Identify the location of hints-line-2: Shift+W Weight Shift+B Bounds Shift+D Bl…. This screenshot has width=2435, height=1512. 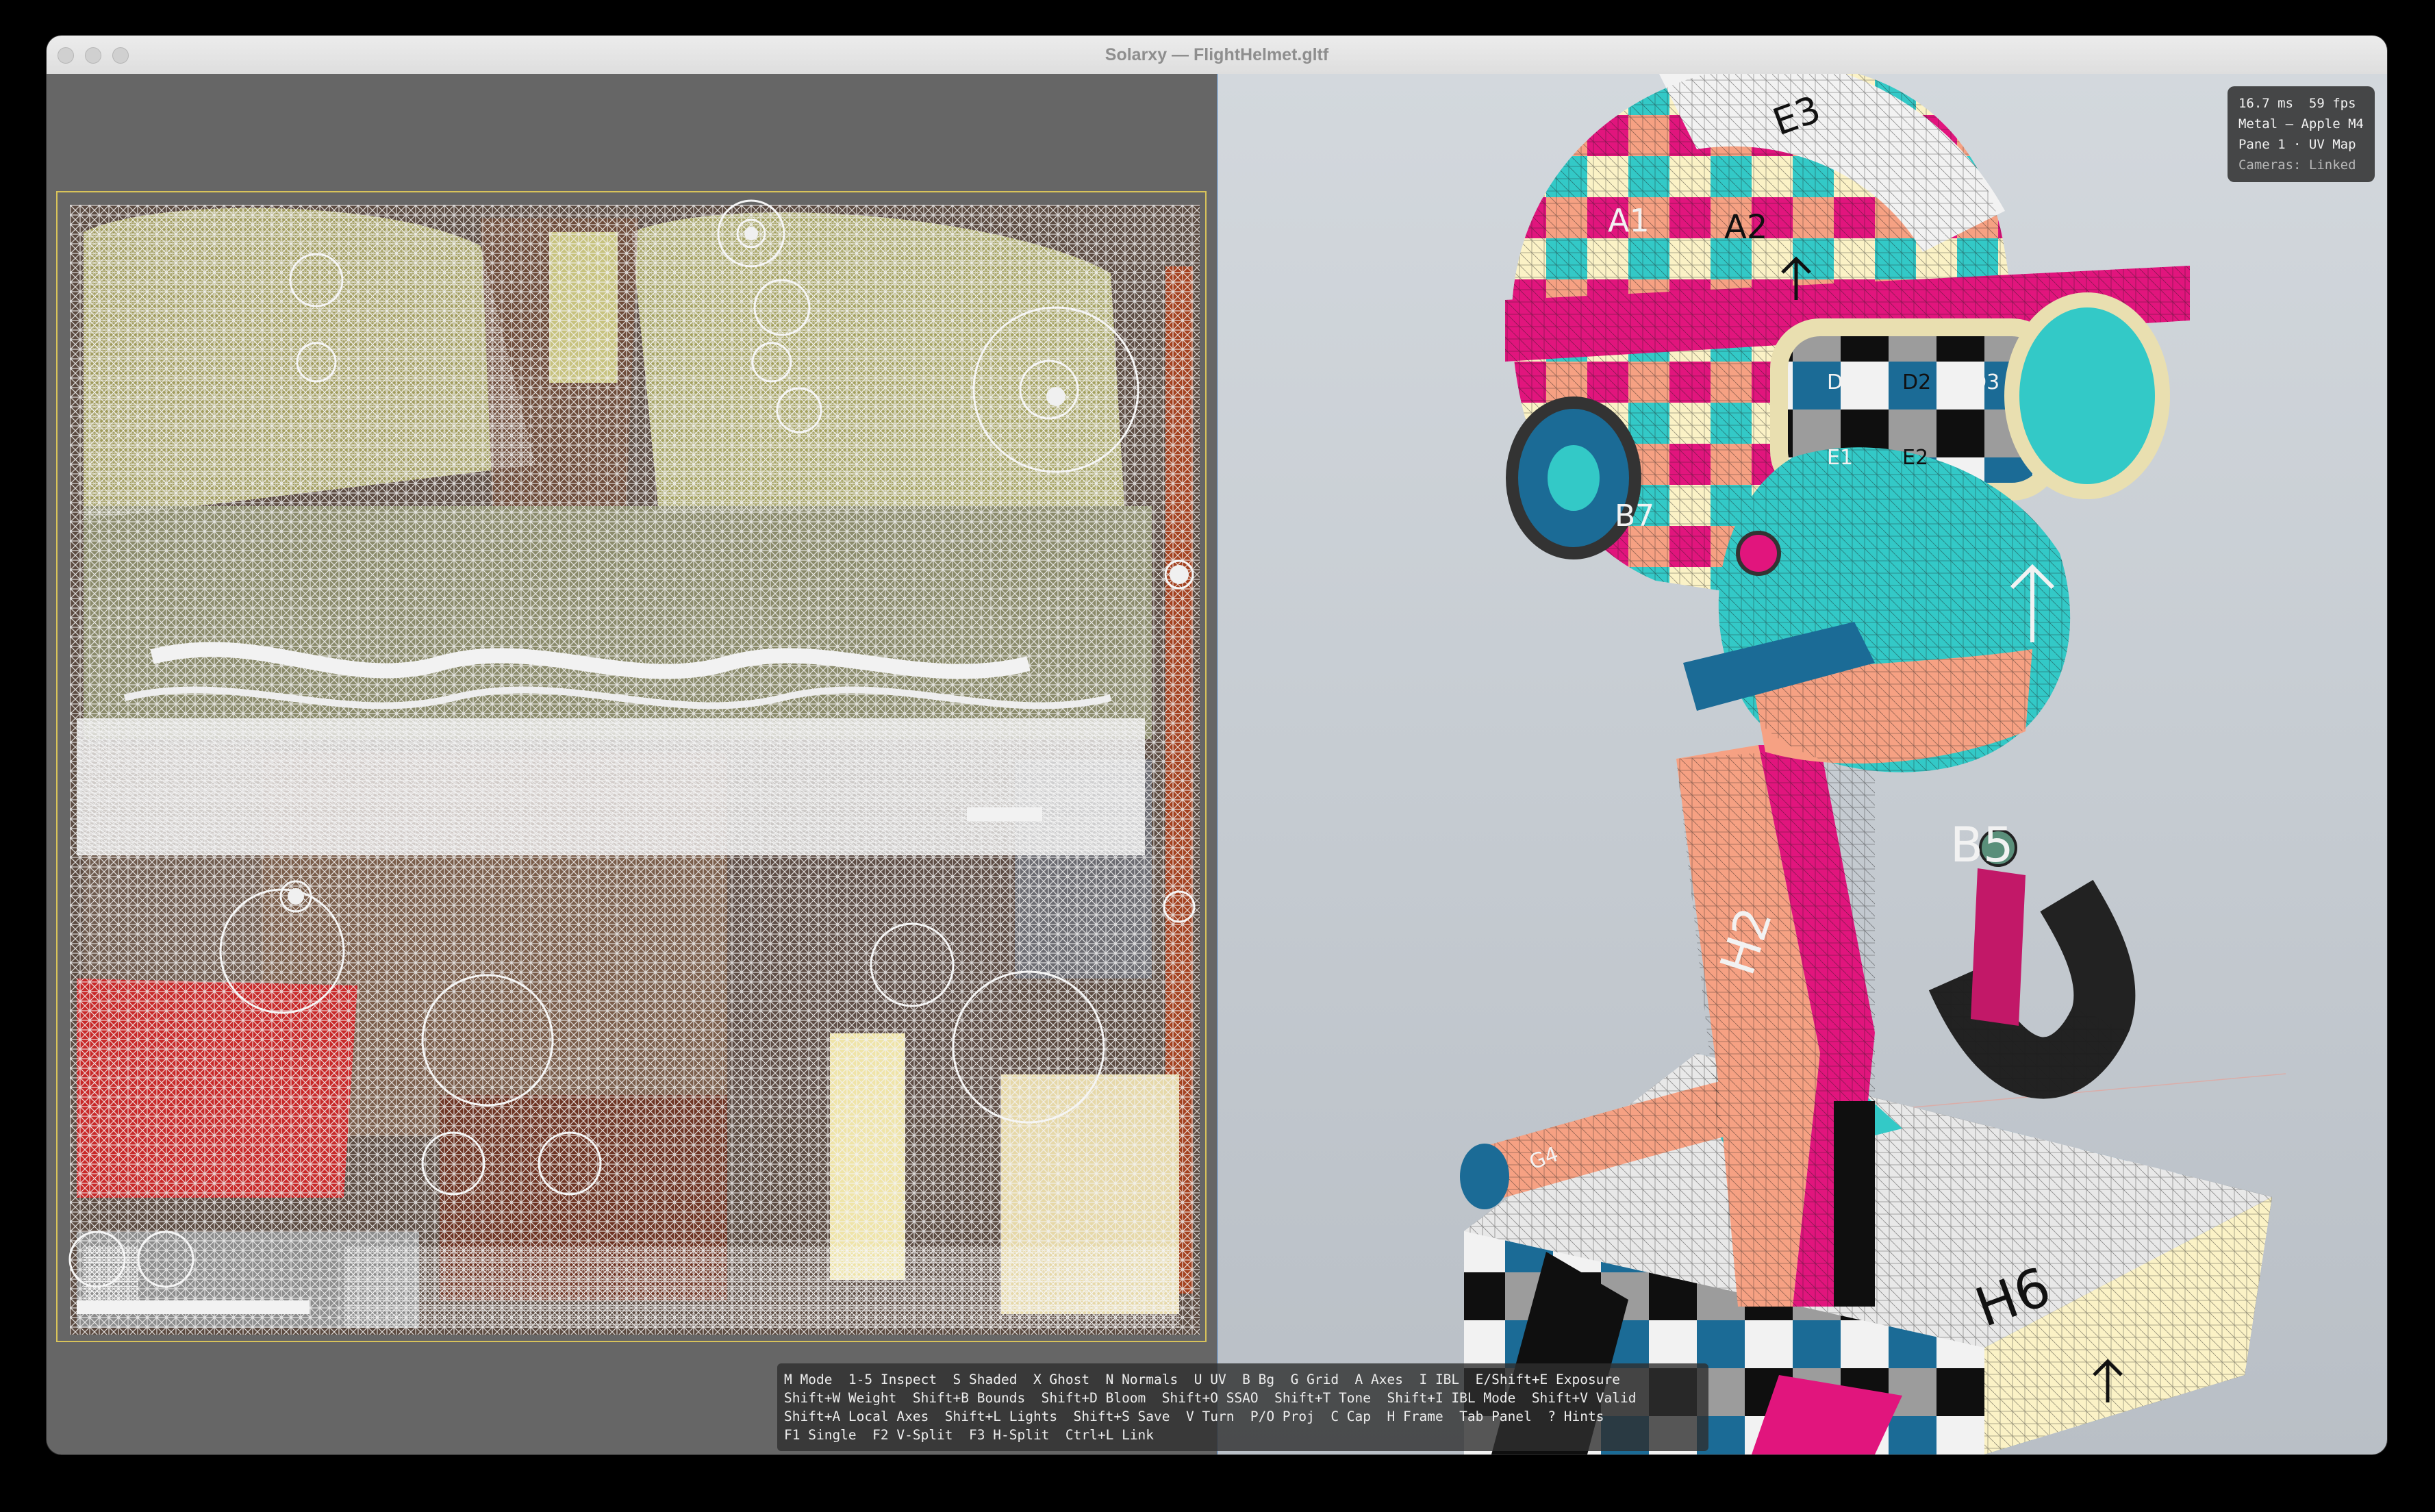
(1210, 1398).